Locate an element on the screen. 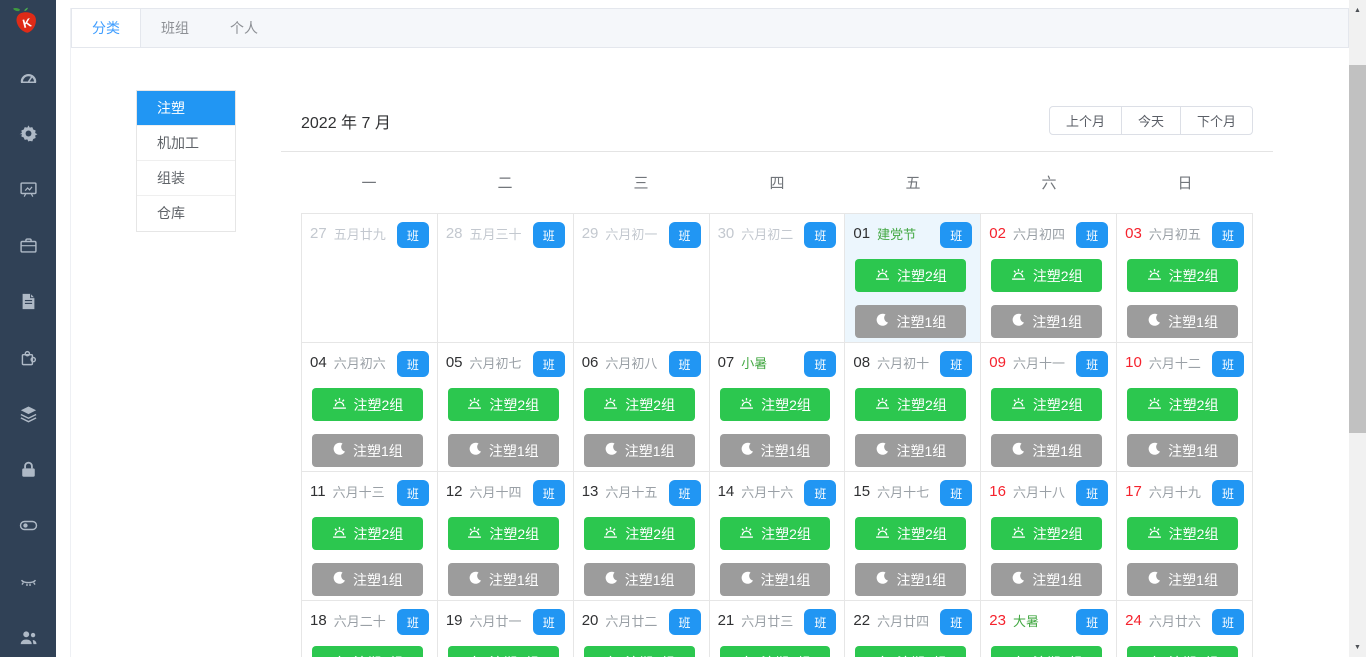 Image resolution: width=1366 pixels, height=657 pixels. calendar-cell: 07 小暑 班注塑2组 注塑1组 is located at coordinates (777, 407).